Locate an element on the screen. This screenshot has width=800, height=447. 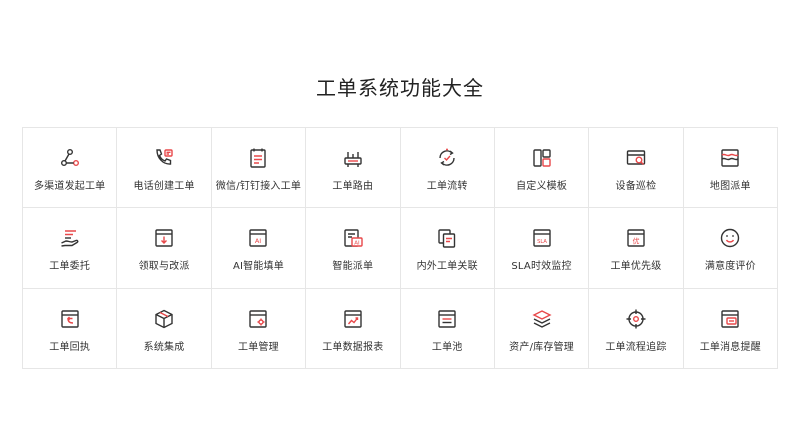
target-icon is located at coordinates (636, 319).